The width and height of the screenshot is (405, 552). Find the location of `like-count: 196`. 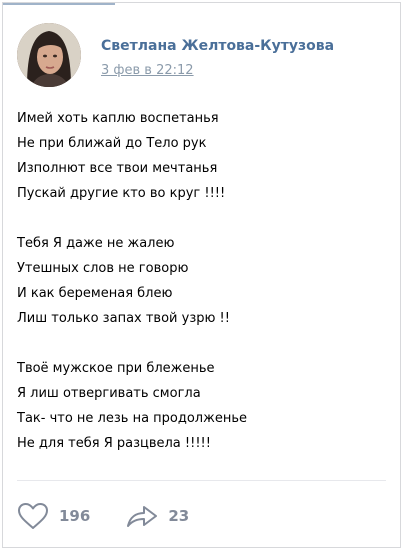

like-count: 196 is located at coordinates (75, 516).